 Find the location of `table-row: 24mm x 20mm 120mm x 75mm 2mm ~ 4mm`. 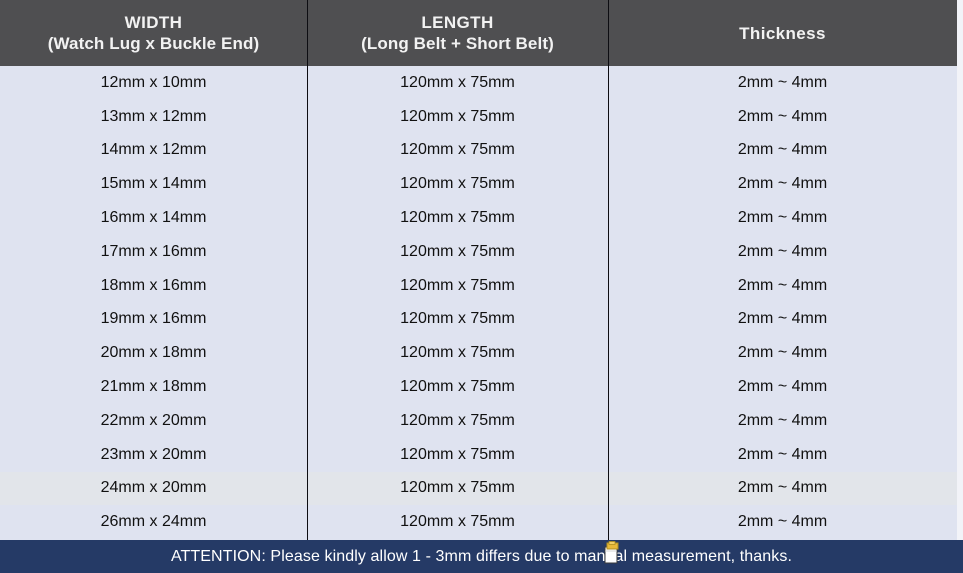

table-row: 24mm x 20mm 120mm x 75mm 2mm ~ 4mm is located at coordinates (478, 488).